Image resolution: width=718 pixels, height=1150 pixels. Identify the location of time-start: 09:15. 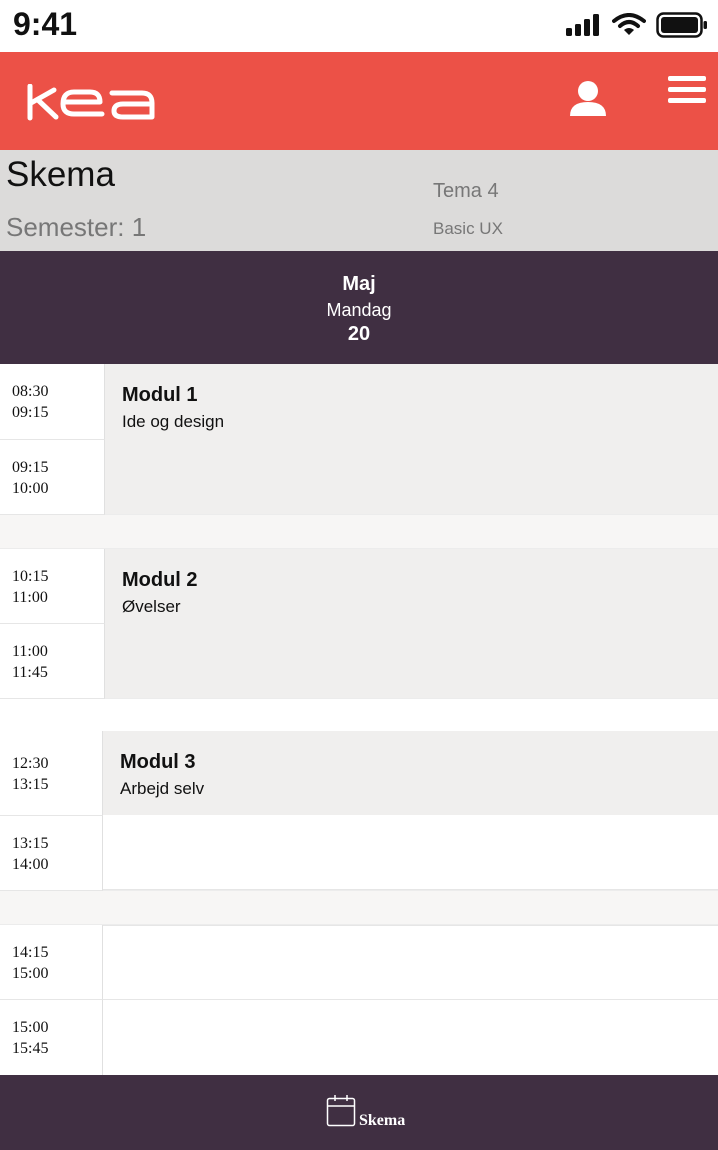
(30, 467).